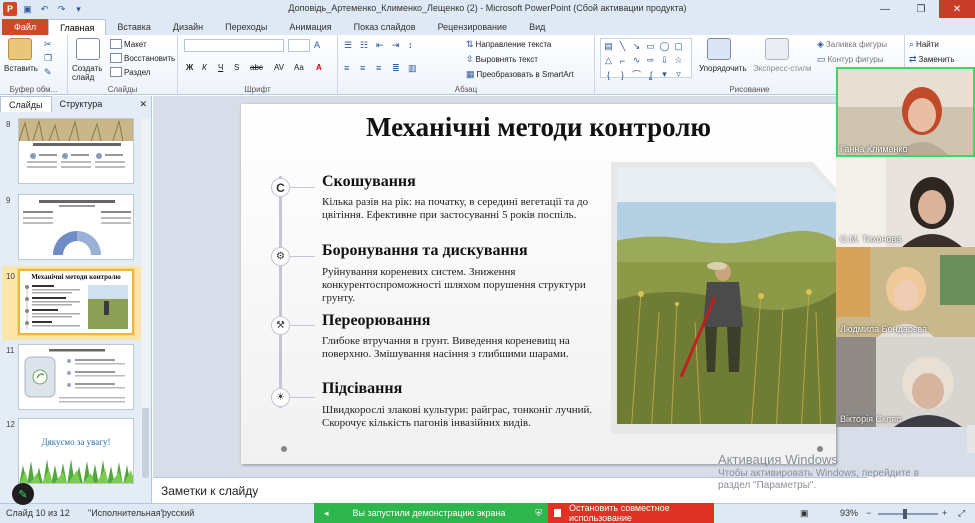  What do you see at coordinates (924, 44) in the screenshot?
I see `find-button: ⌕ Найти` at bounding box center [924, 44].